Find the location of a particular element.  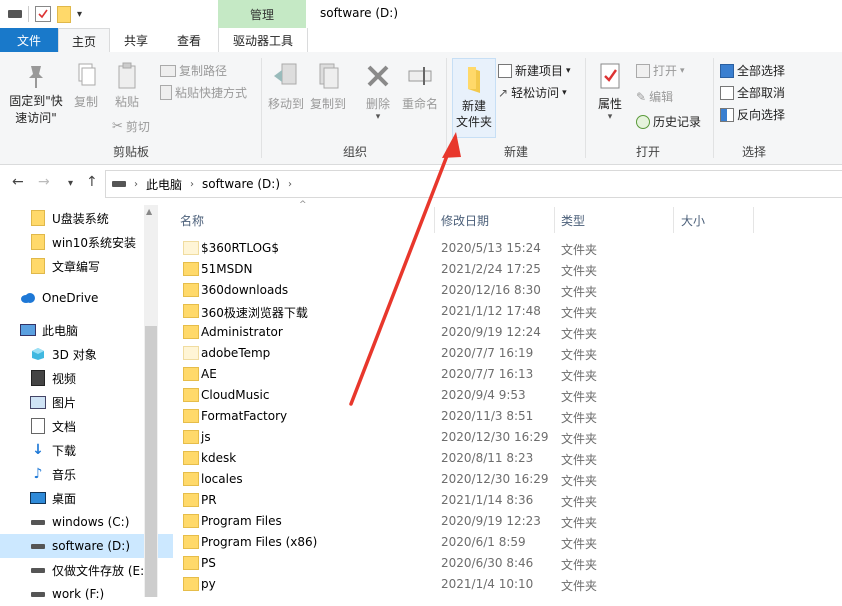

delete-dropdown-icon: ▾ is located at coordinates (378, 117).